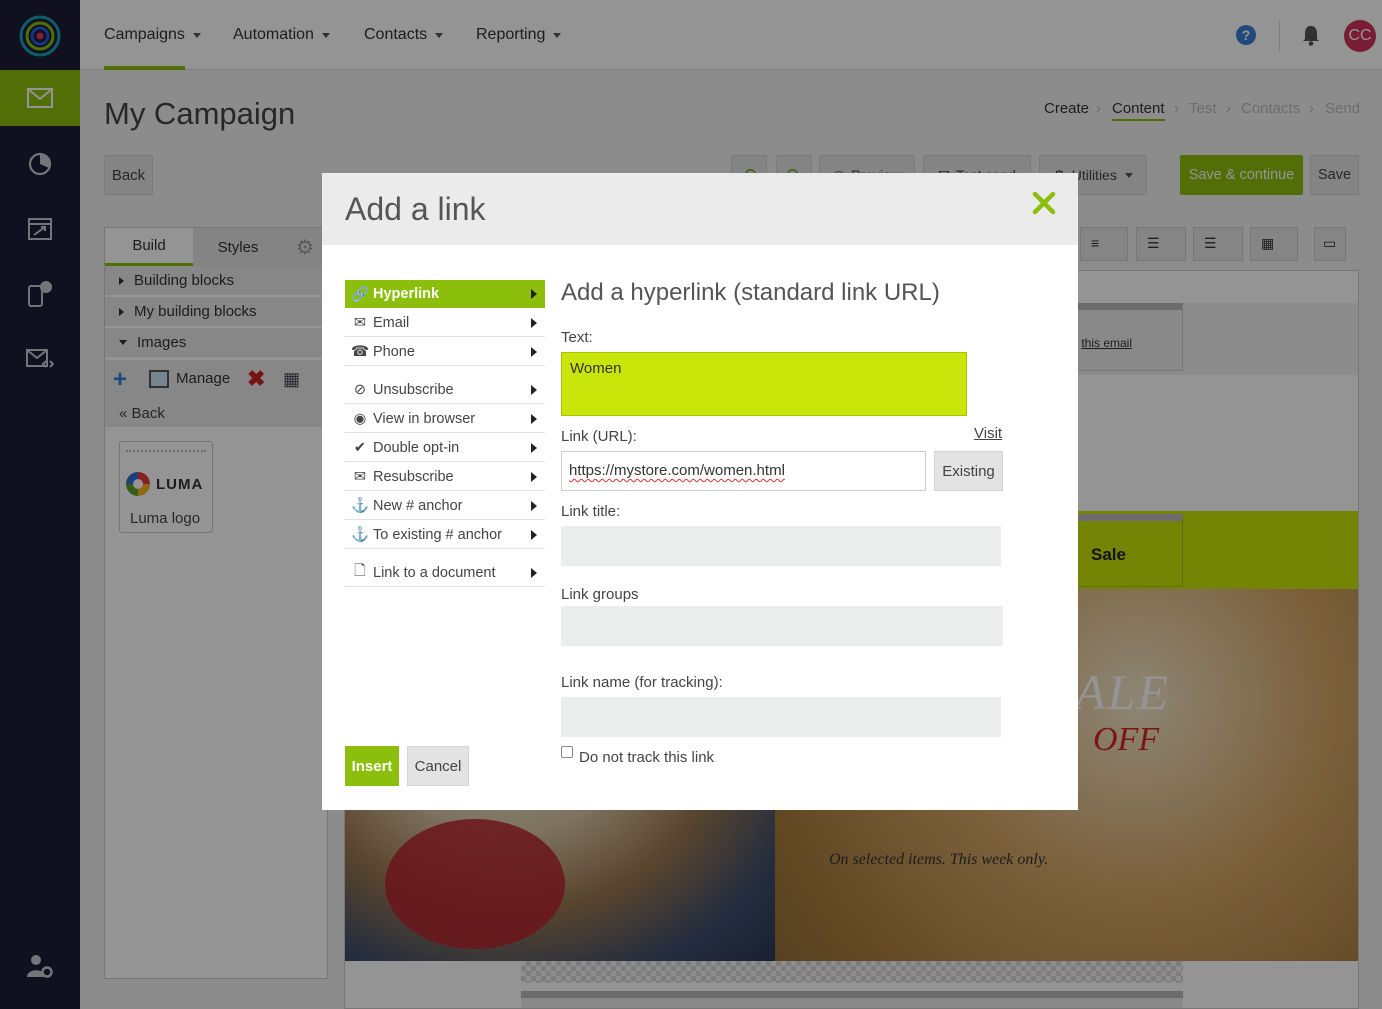  What do you see at coordinates (988, 433) in the screenshot?
I see `visit-link: Visit` at bounding box center [988, 433].